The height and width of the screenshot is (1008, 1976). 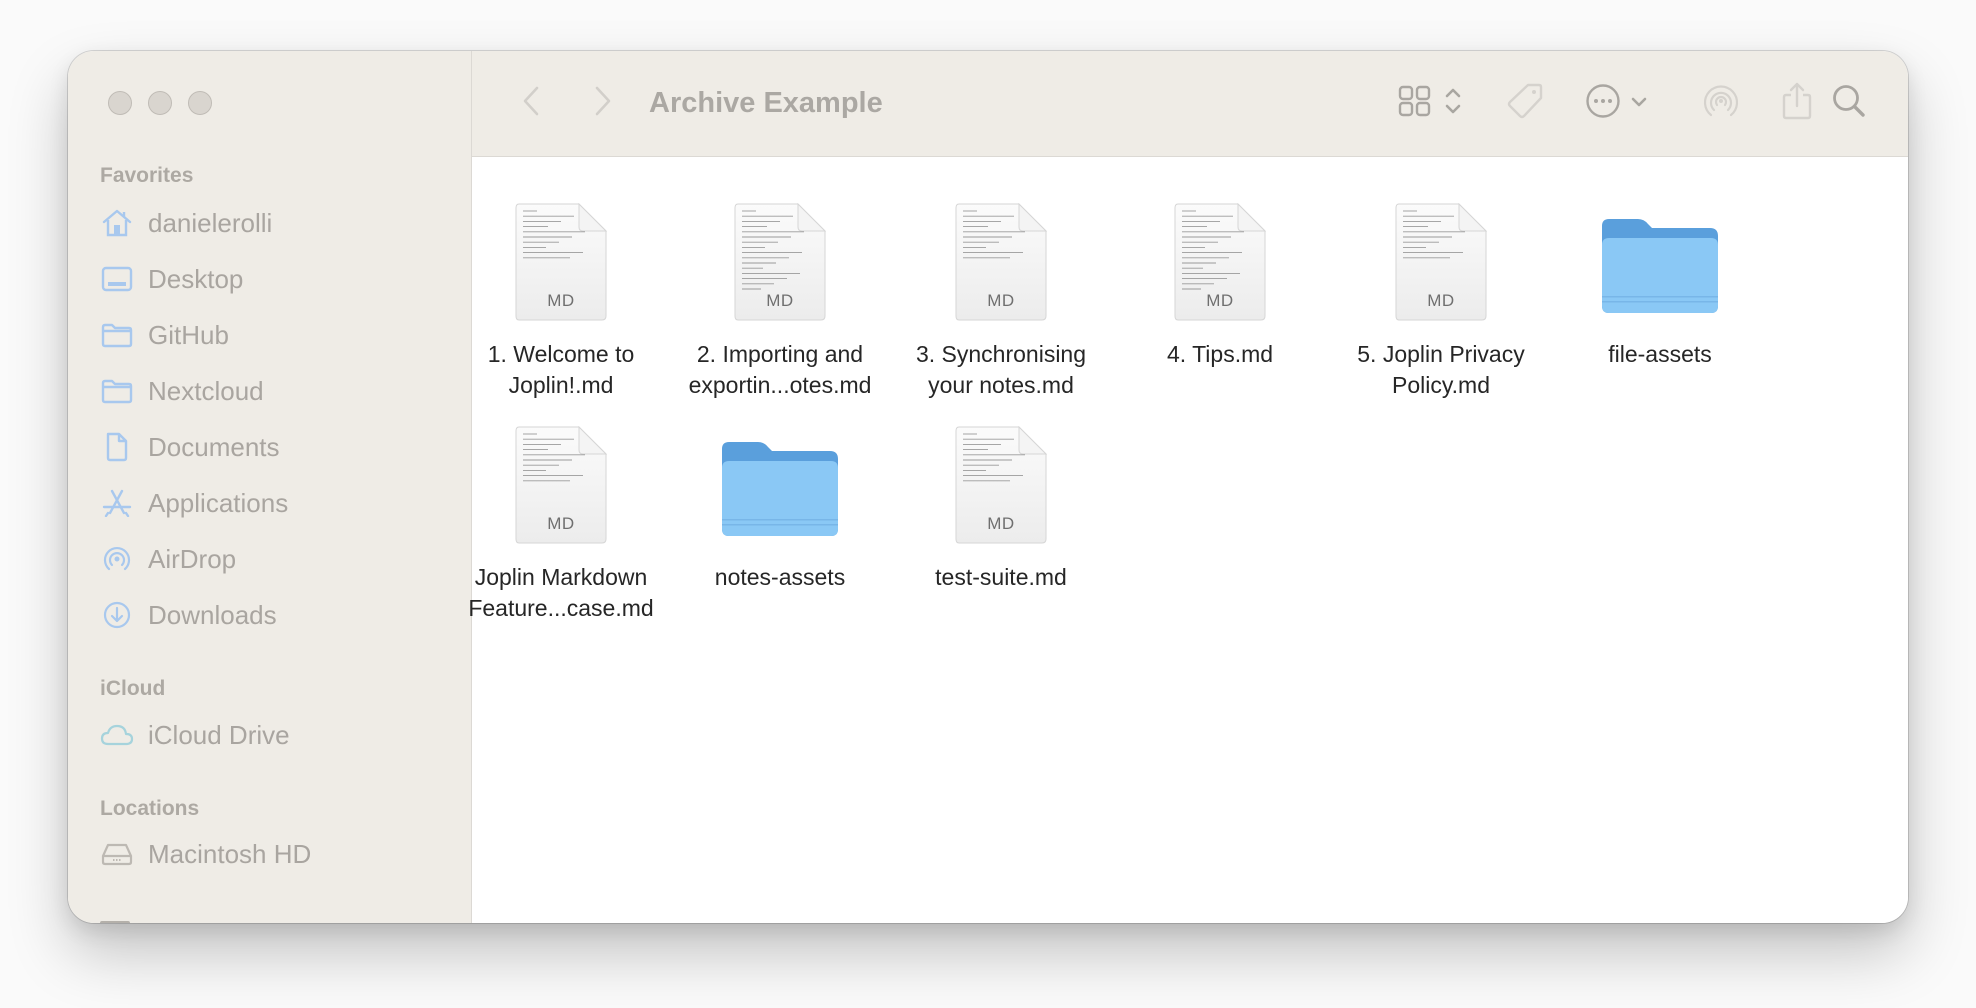 I want to click on file-item: MD test-suite.md, so click(x=1001, y=507).